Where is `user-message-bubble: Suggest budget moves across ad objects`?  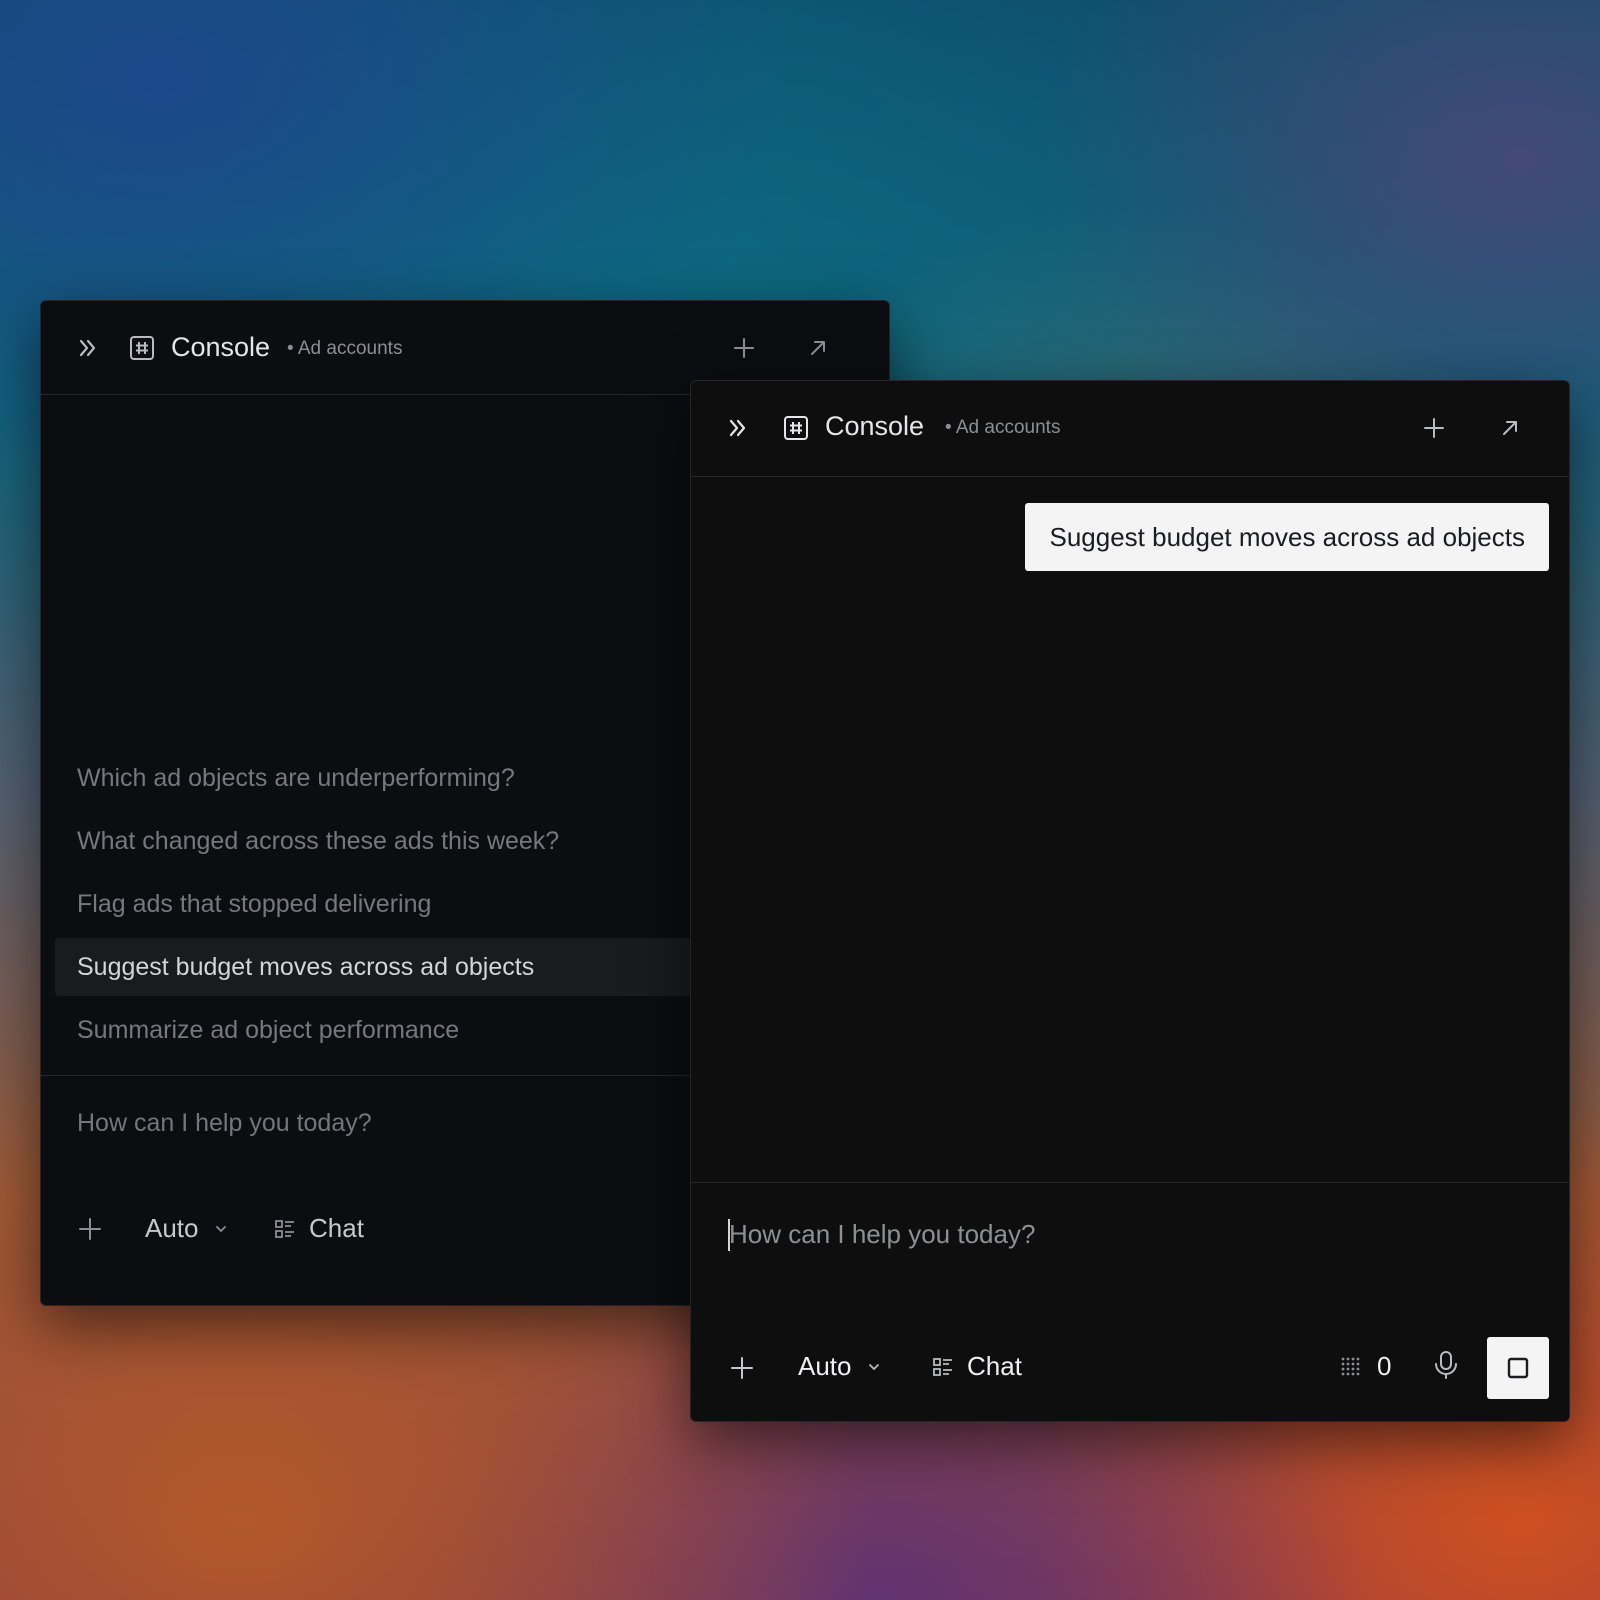
user-message-bubble: Suggest budget moves across ad objects is located at coordinates (1287, 537).